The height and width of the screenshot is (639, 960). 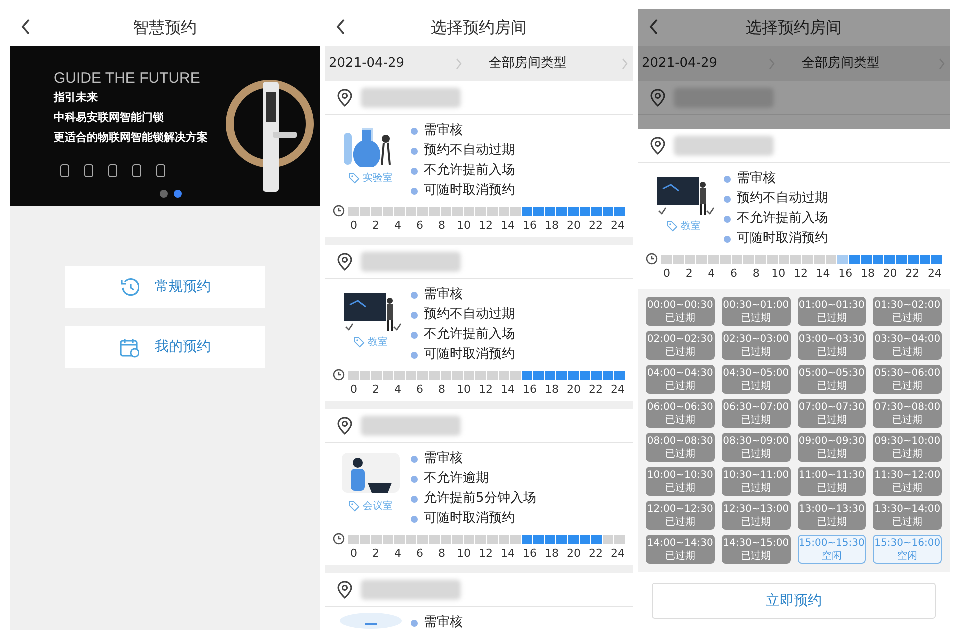 What do you see at coordinates (832, 311) in the screenshot?
I see `time-slot: 01:00~01:30 已过期` at bounding box center [832, 311].